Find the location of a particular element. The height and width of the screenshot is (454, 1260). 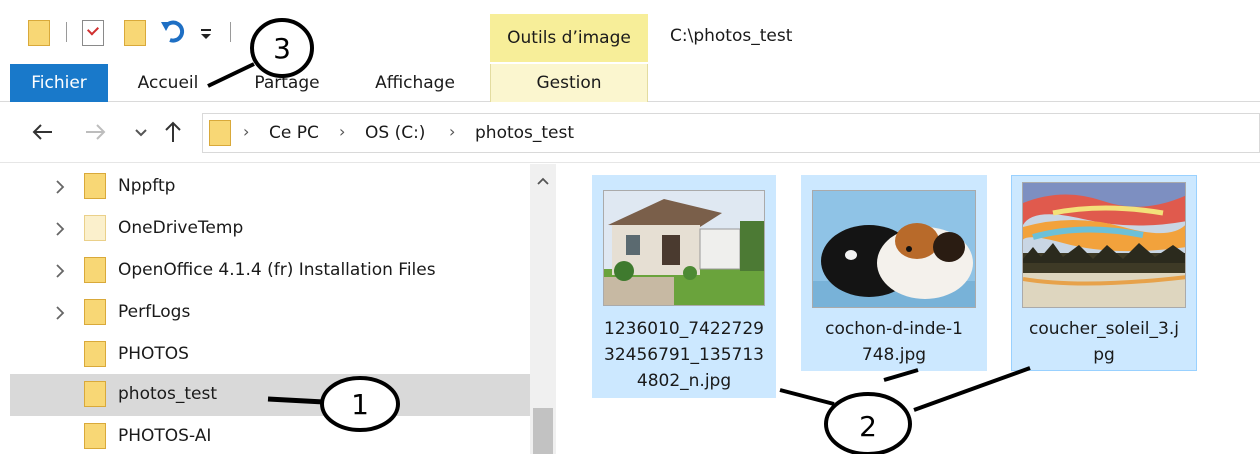

tab-affichage: Affichage is located at coordinates (415, 83).